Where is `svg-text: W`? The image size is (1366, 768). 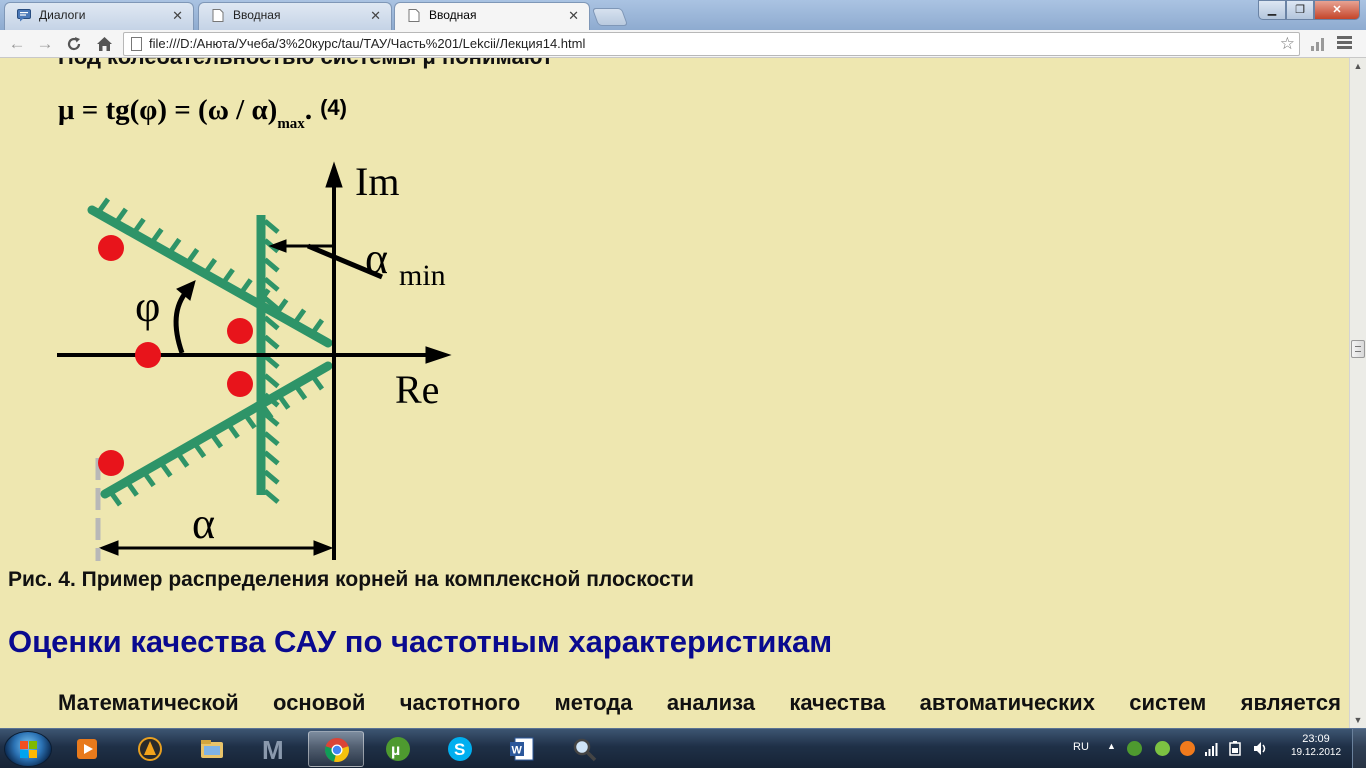
svg-text: W is located at coordinates (517, 751).